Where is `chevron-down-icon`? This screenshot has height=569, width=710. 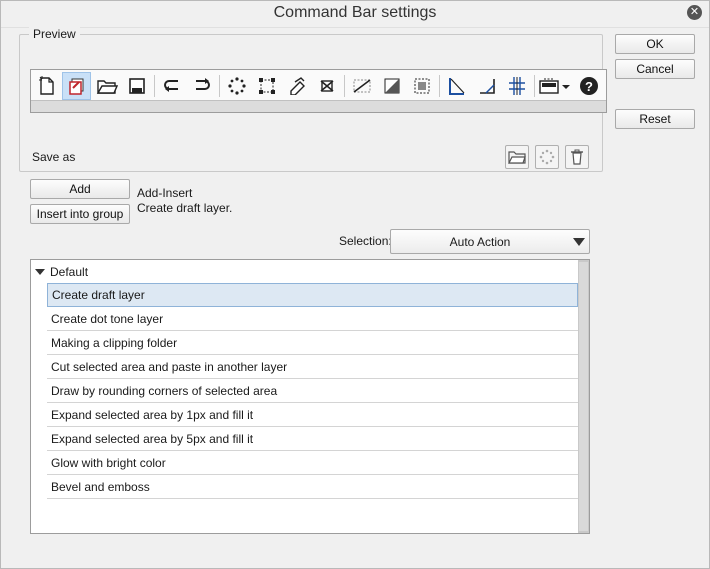
chevron-down-icon is located at coordinates (579, 242).